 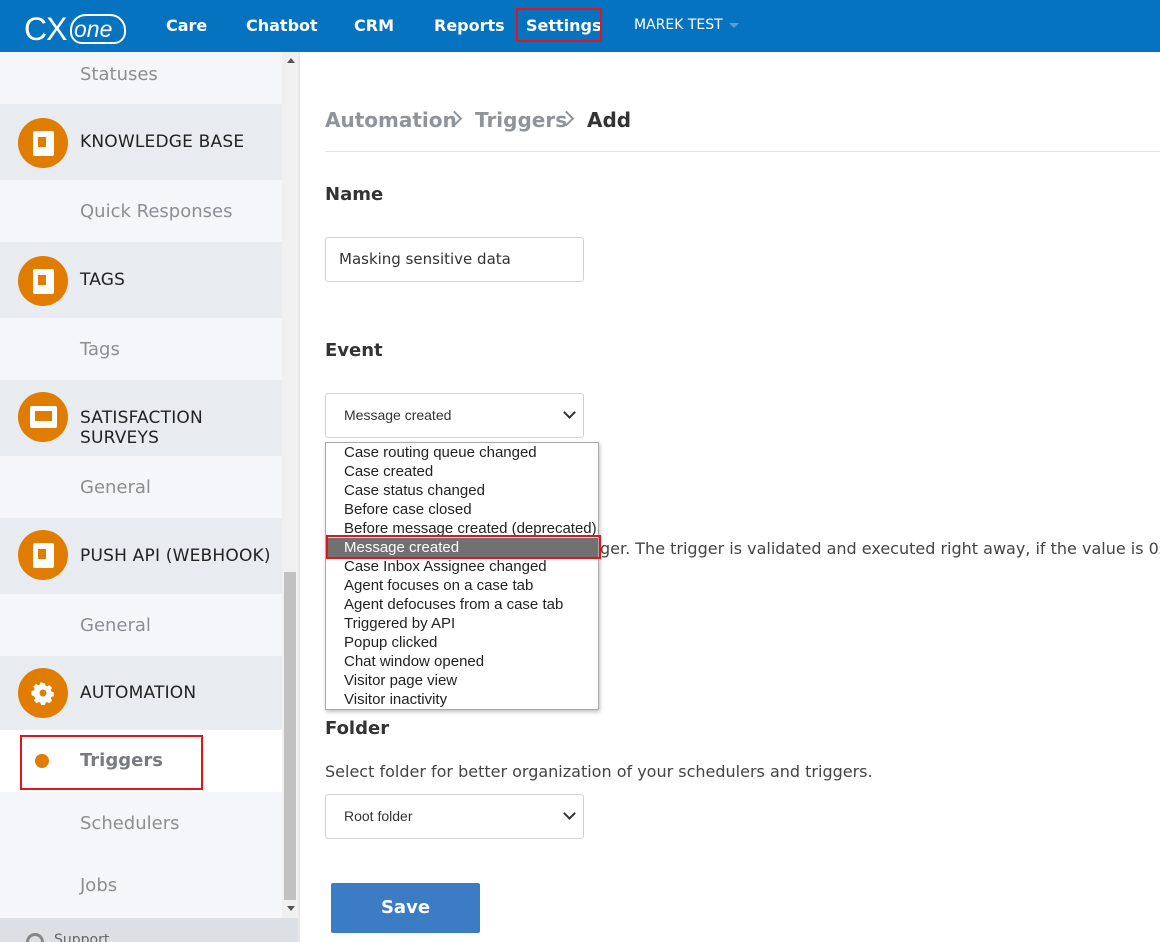 What do you see at coordinates (299, 497) in the screenshot?
I see `sidebar-divider` at bounding box center [299, 497].